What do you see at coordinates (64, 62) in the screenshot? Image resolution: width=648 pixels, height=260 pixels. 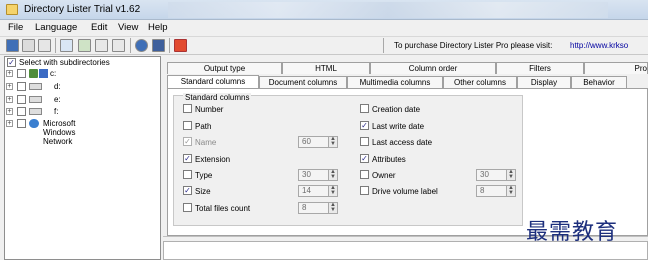 I see `select-subdirs-label: Select with subdirectories` at bounding box center [64, 62].